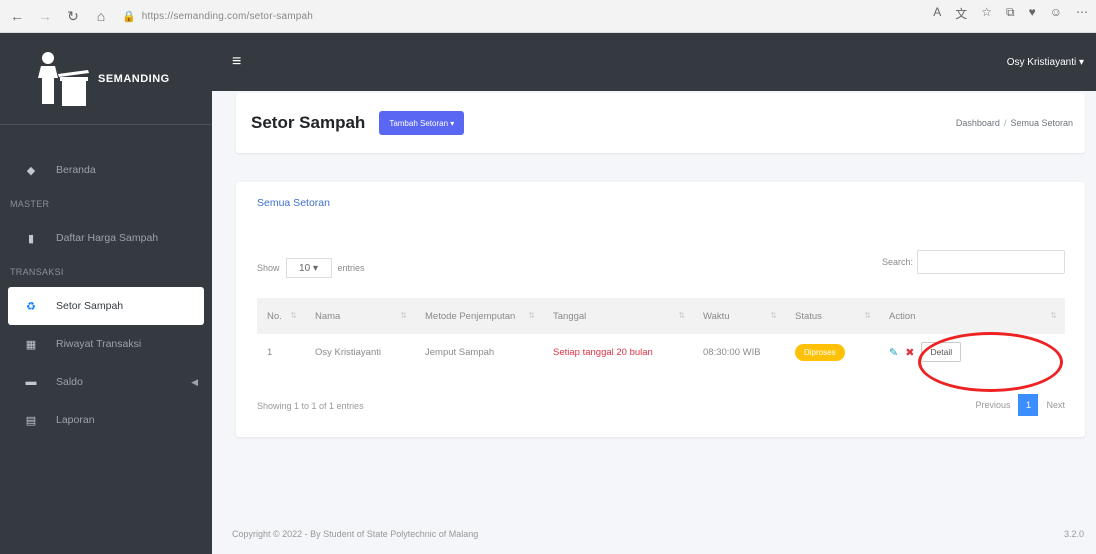 This screenshot has height=554, width=1096. I want to click on home-icon: ⌂, so click(101, 16).